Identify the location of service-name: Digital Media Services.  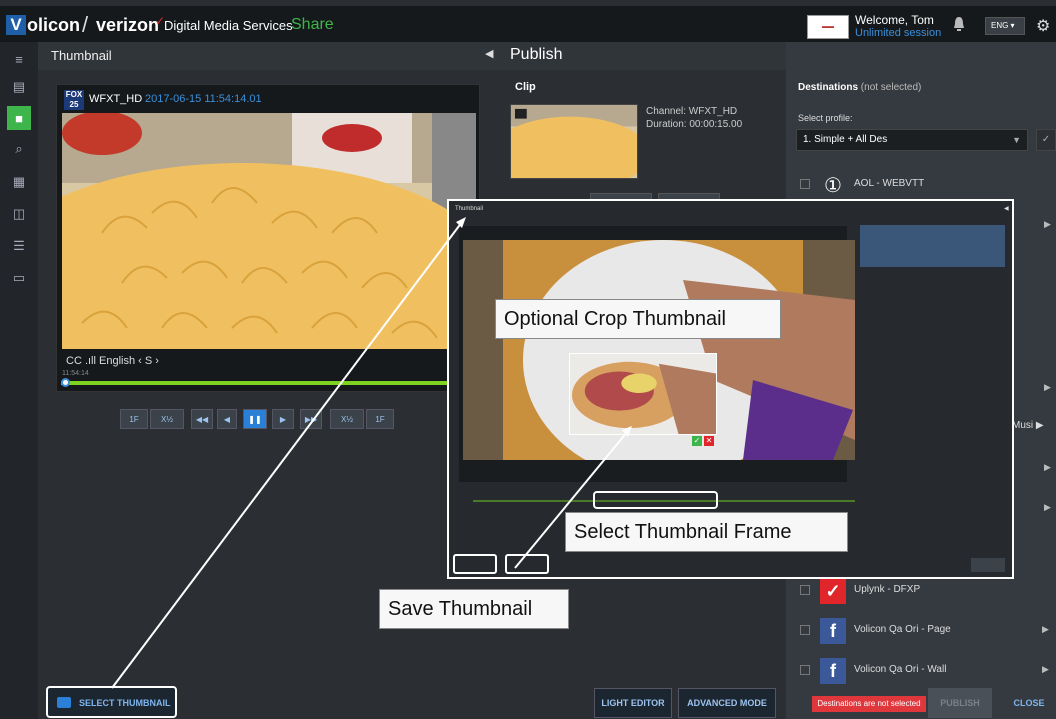
(228, 25).